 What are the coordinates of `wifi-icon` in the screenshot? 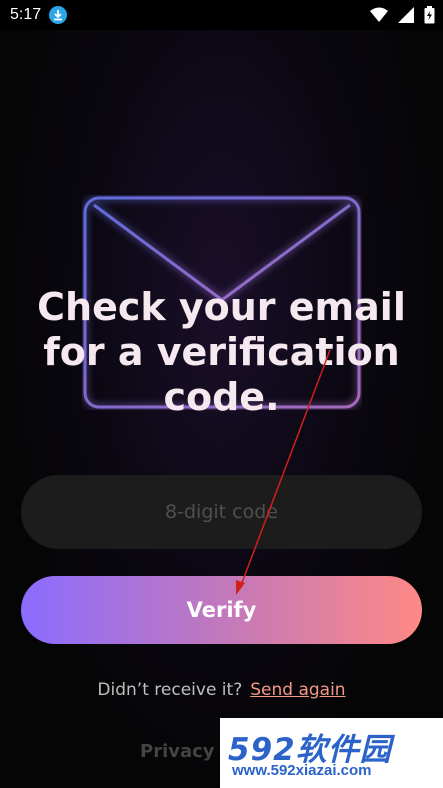 It's located at (379, 14).